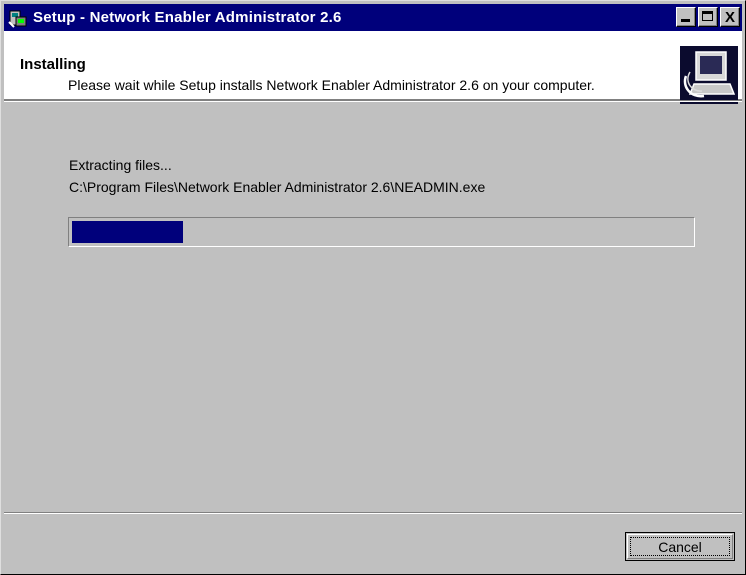  I want to click on page-title: Installing, so click(53, 64).